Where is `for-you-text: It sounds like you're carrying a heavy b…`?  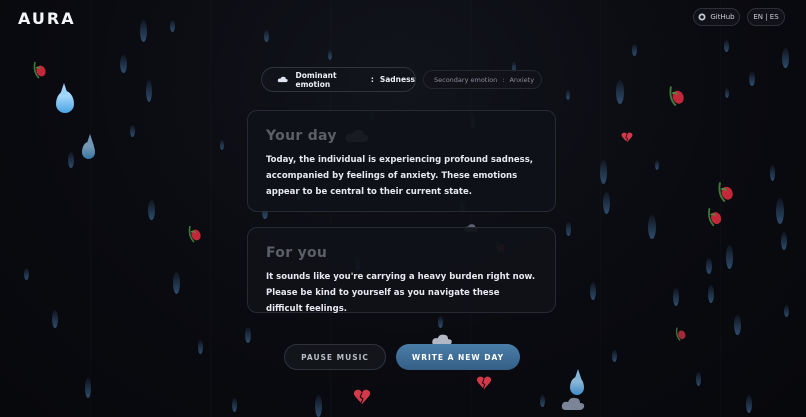
for-you-text: It sounds like you're carrying a heavy b… is located at coordinates (401, 293).